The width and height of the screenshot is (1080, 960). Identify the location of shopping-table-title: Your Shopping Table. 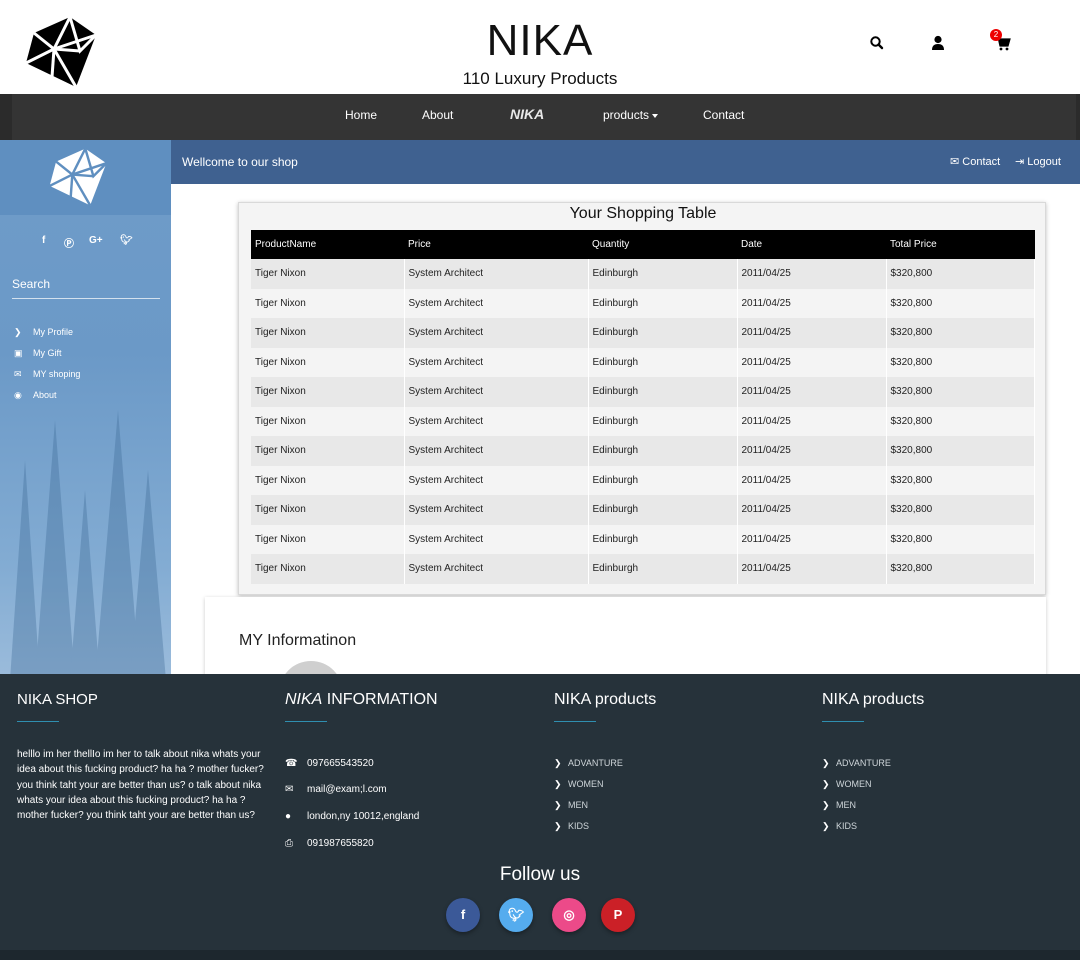
(643, 213).